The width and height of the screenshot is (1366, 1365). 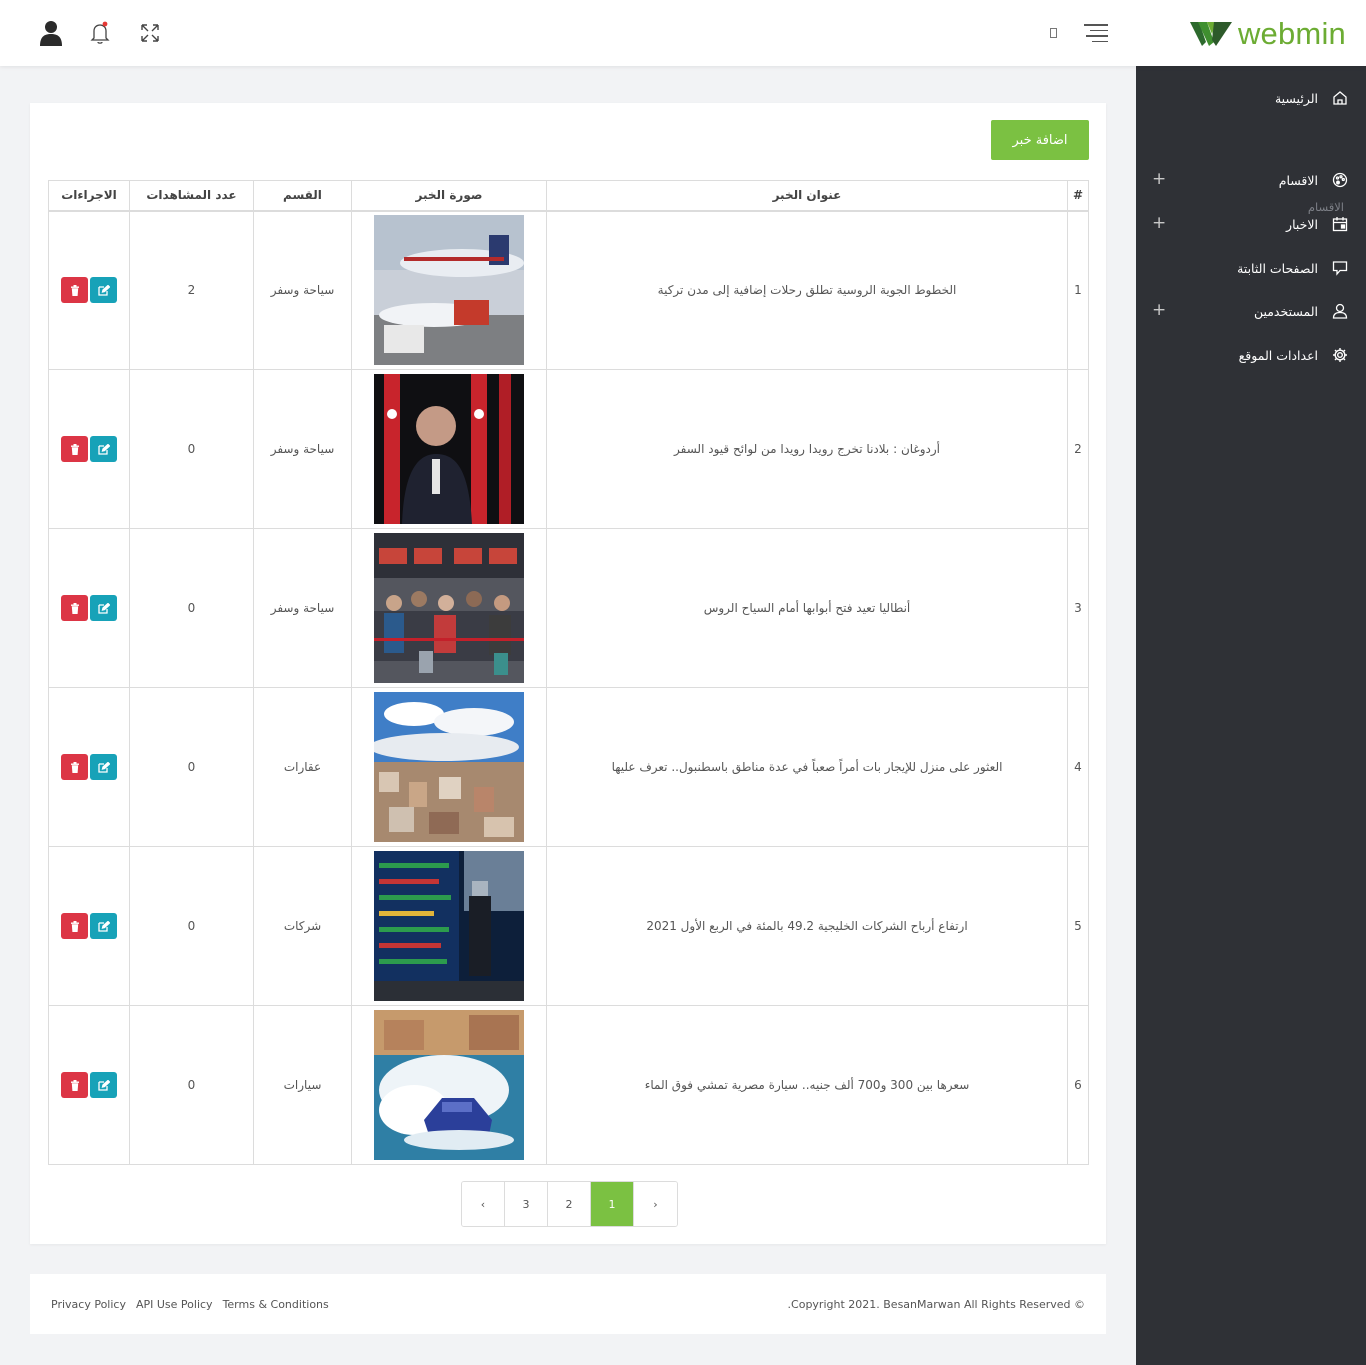 I want to click on notifications-button, so click(x=100, y=33).